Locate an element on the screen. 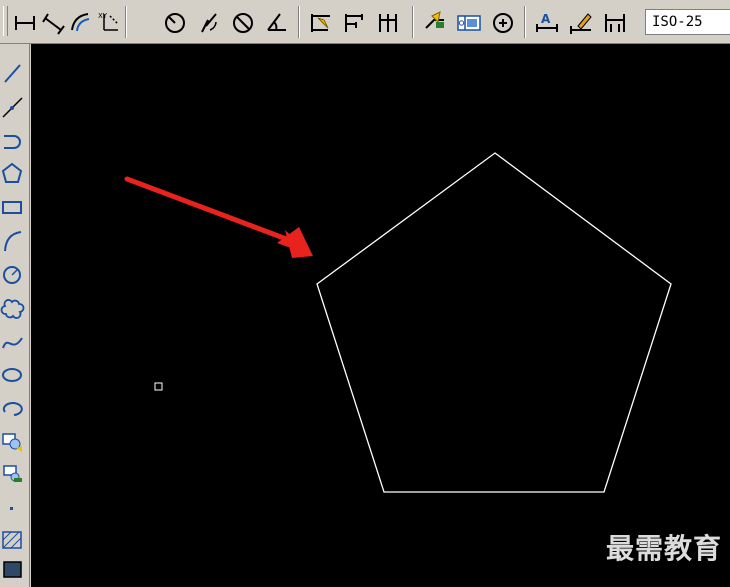 The image size is (730, 587). make-block-icon is located at coordinates (13, 473).